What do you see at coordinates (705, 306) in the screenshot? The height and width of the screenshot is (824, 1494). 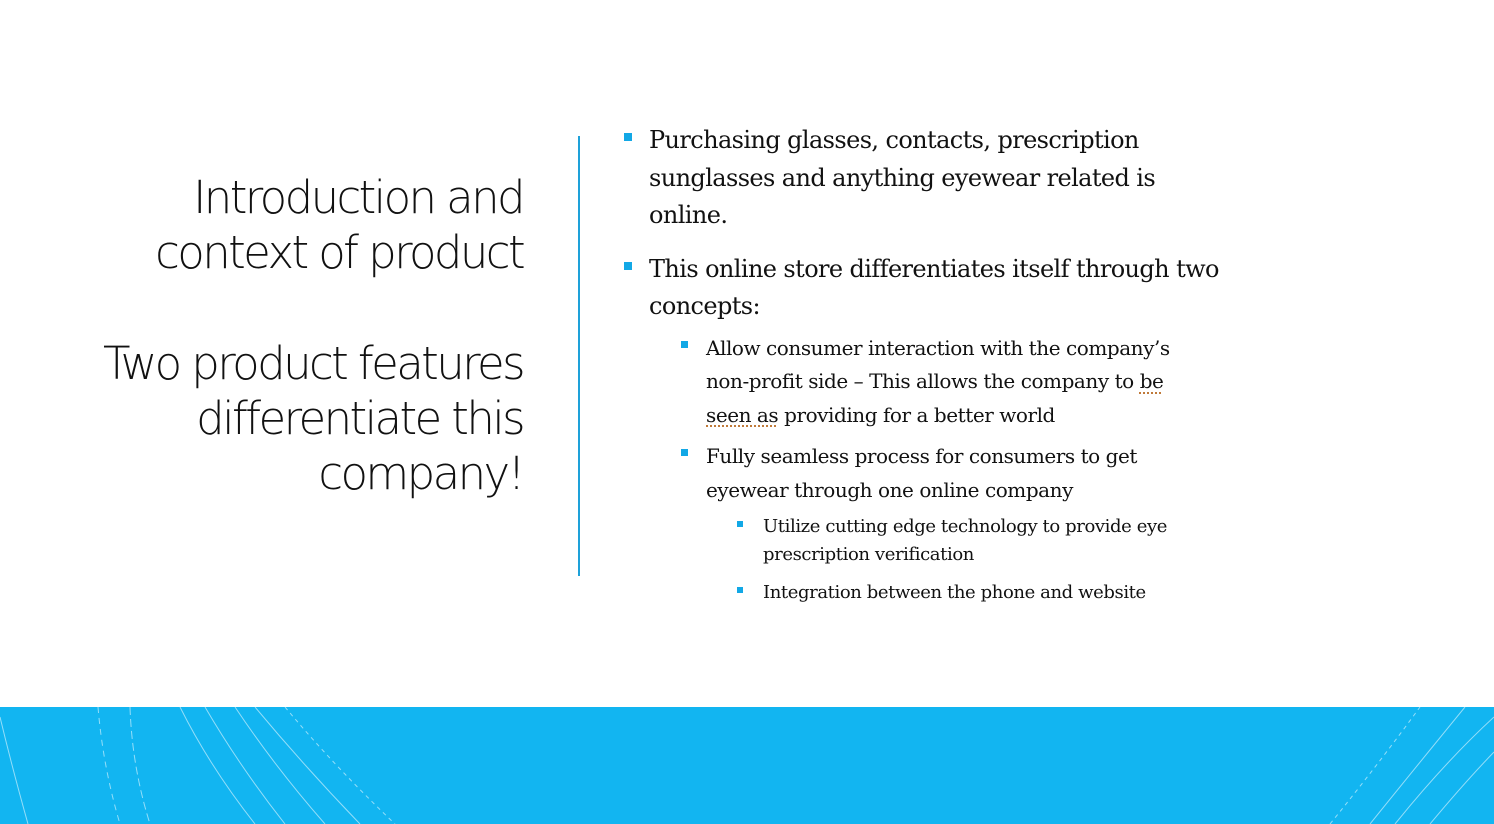 I see `bullet-text: concepts:` at bounding box center [705, 306].